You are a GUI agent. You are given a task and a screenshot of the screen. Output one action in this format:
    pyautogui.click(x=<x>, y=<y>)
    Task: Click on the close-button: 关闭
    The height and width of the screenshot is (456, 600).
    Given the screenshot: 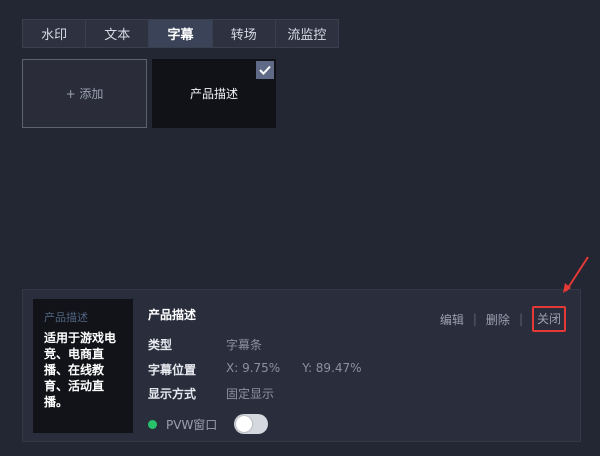 What is the action you would take?
    pyautogui.click(x=548, y=319)
    